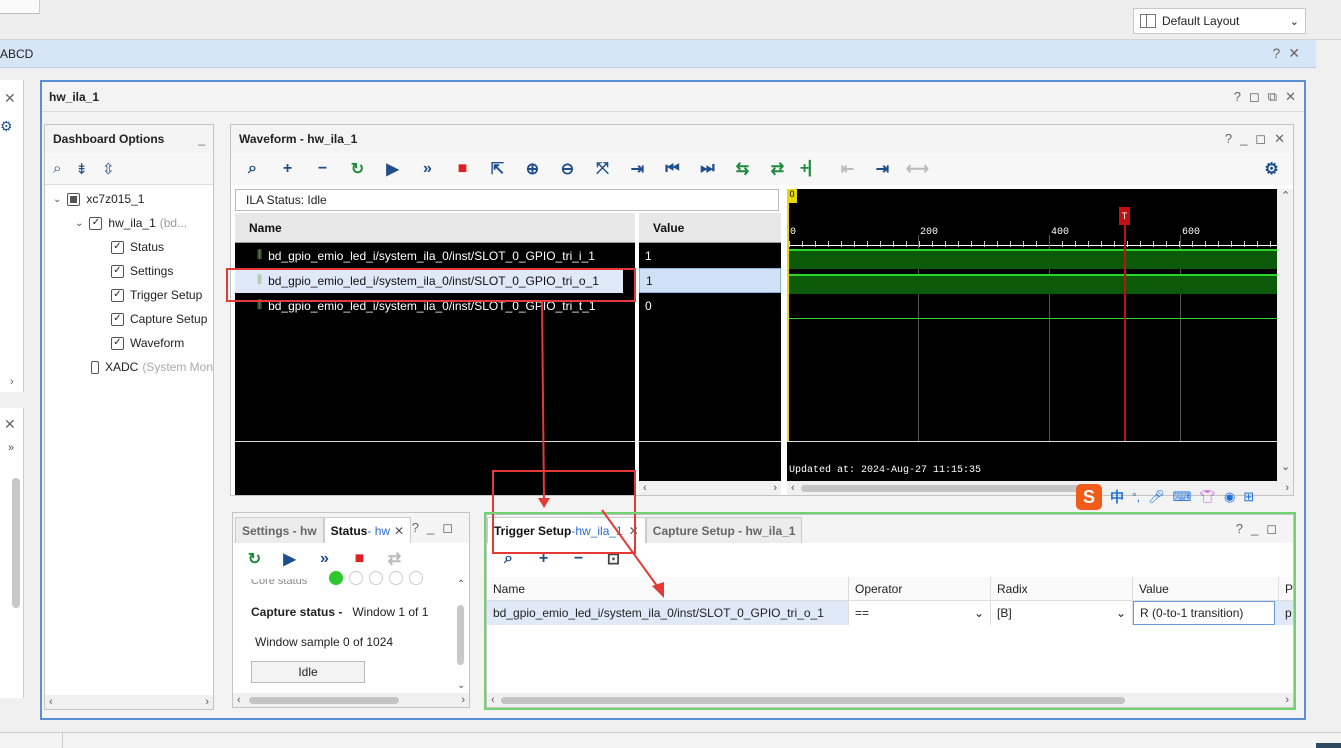 The width and height of the screenshot is (1341, 748). I want to click on divider, so click(62, 740).